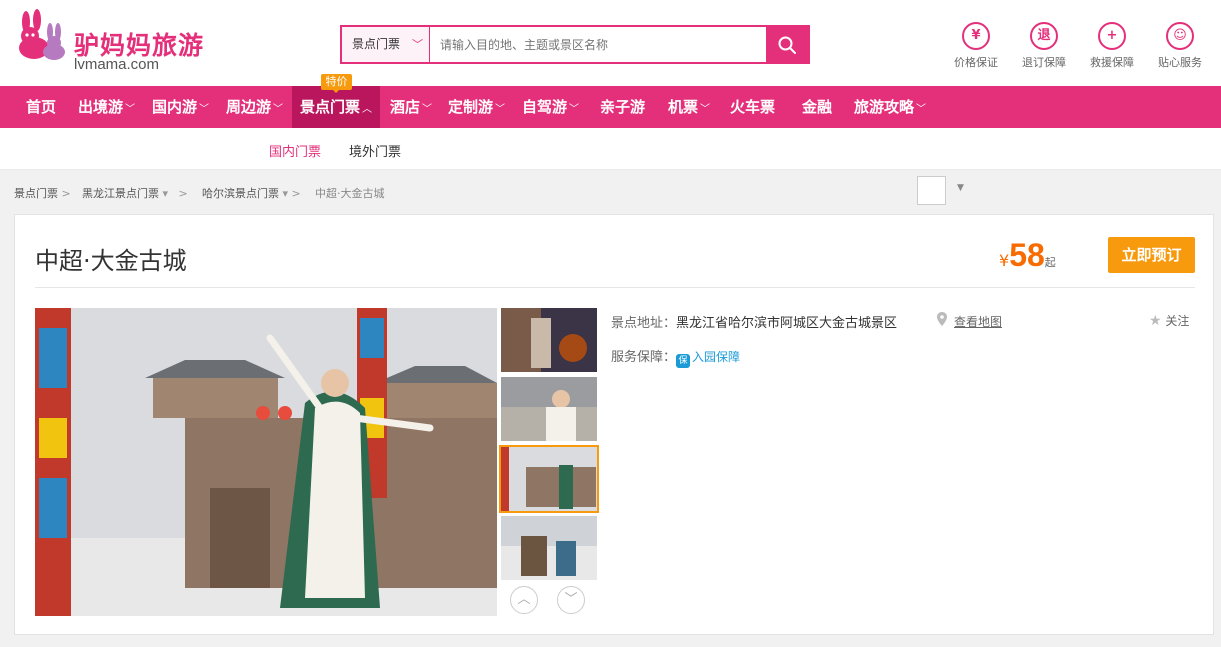 This screenshot has width=1221, height=647. I want to click on breadcrumb-item: 黑龙江景点门票 ▾ >, so click(135, 193).